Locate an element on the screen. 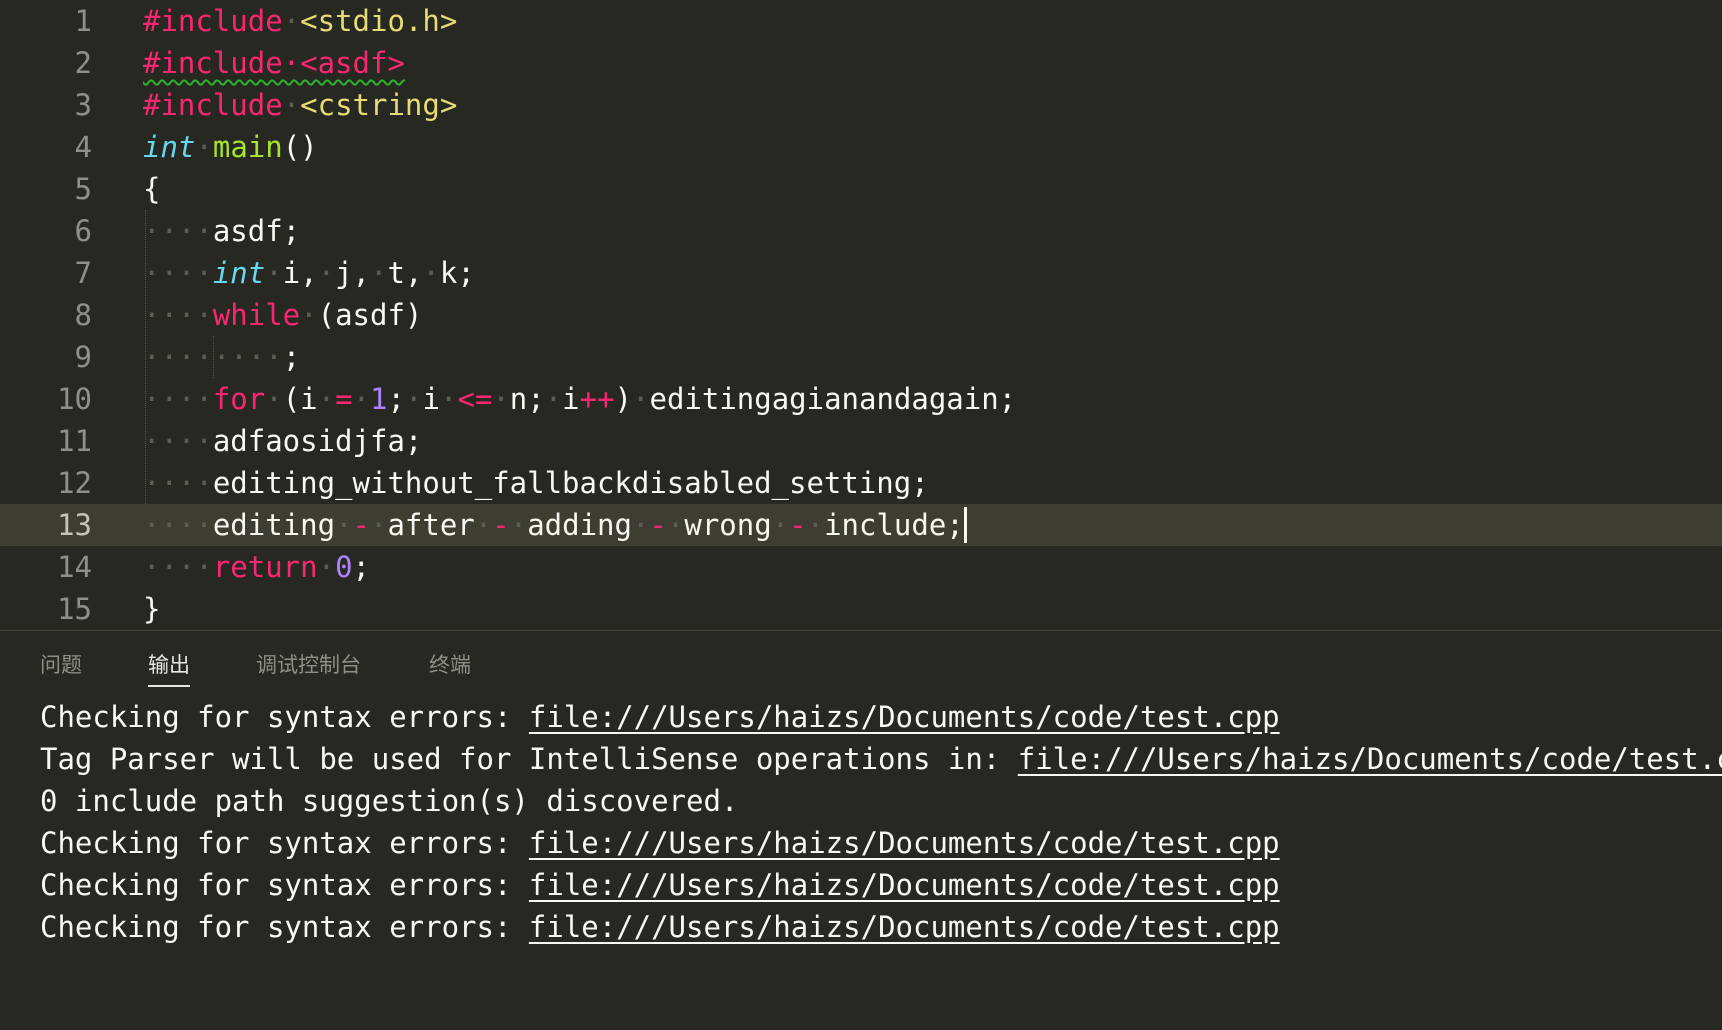  code-line: 6 ····asdf; is located at coordinates (861, 231).